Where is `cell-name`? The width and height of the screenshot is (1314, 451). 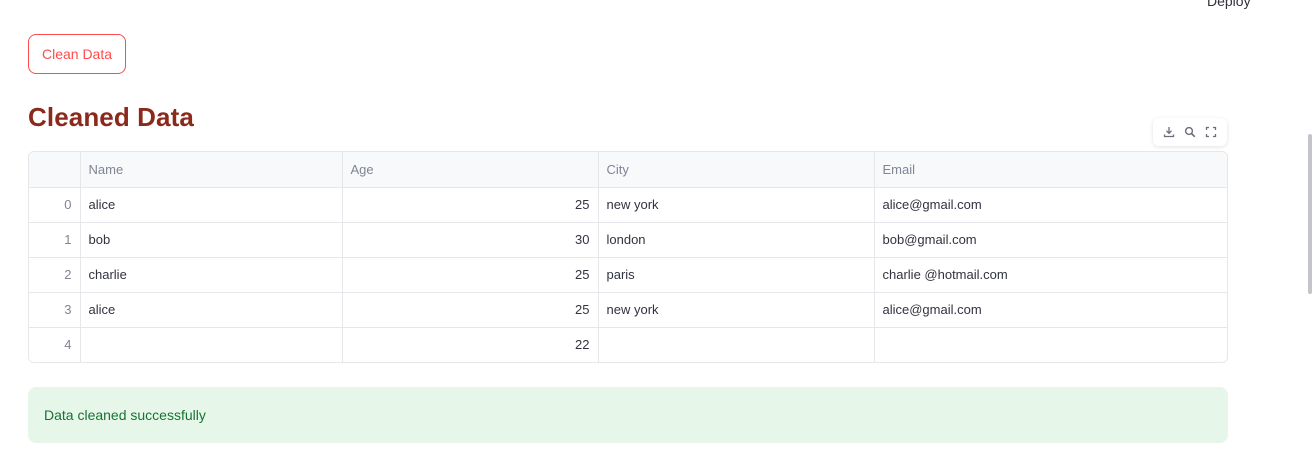 cell-name is located at coordinates (211, 344).